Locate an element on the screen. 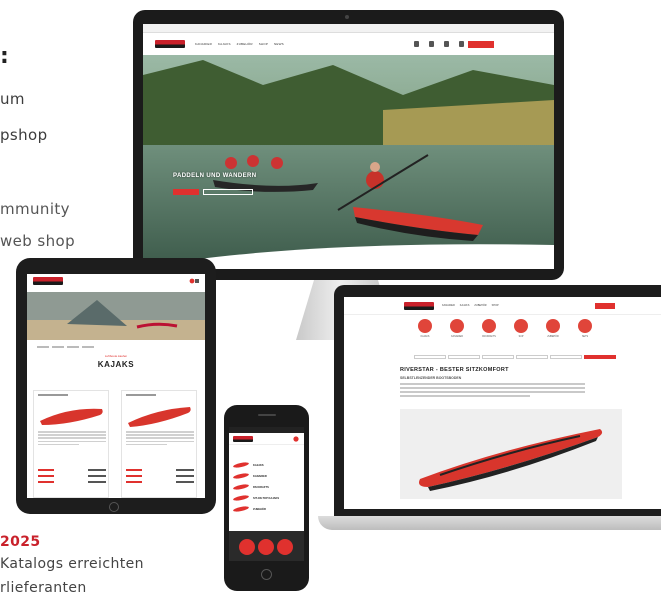 The height and width of the screenshot is (592, 661). site-header: KANADIER KAJAKS ZUBEHÖR SHOP NEWS is located at coordinates (348, 44).